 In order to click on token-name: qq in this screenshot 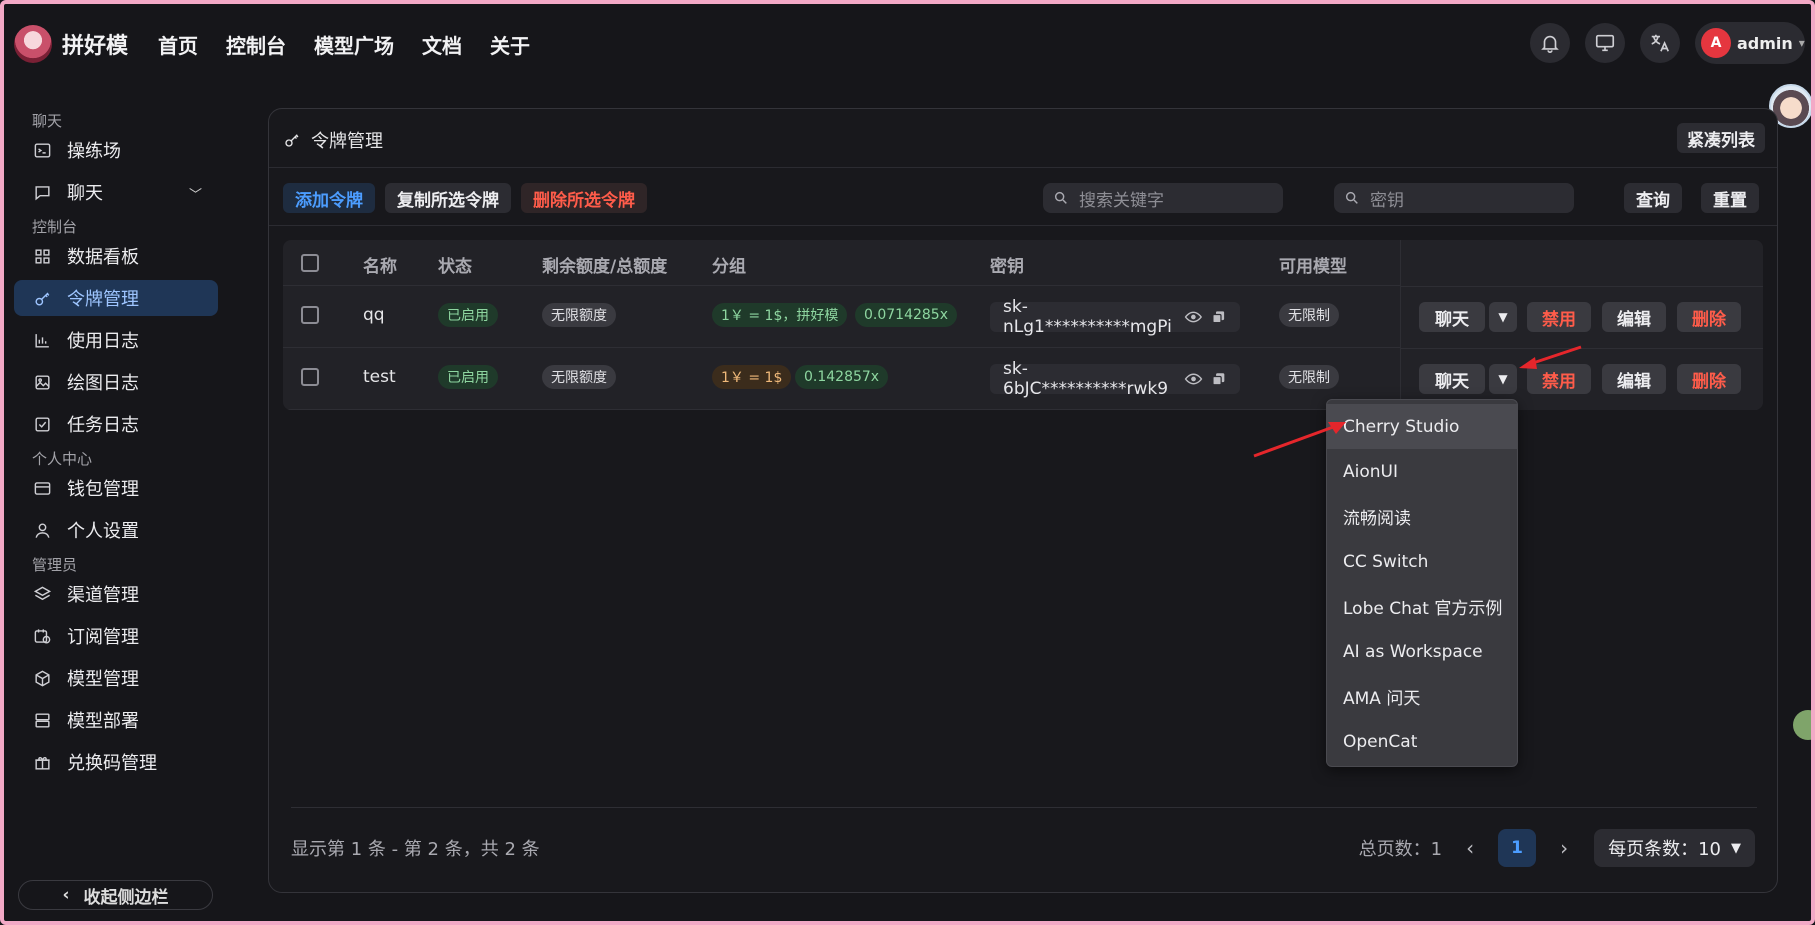, I will do `click(374, 315)`.